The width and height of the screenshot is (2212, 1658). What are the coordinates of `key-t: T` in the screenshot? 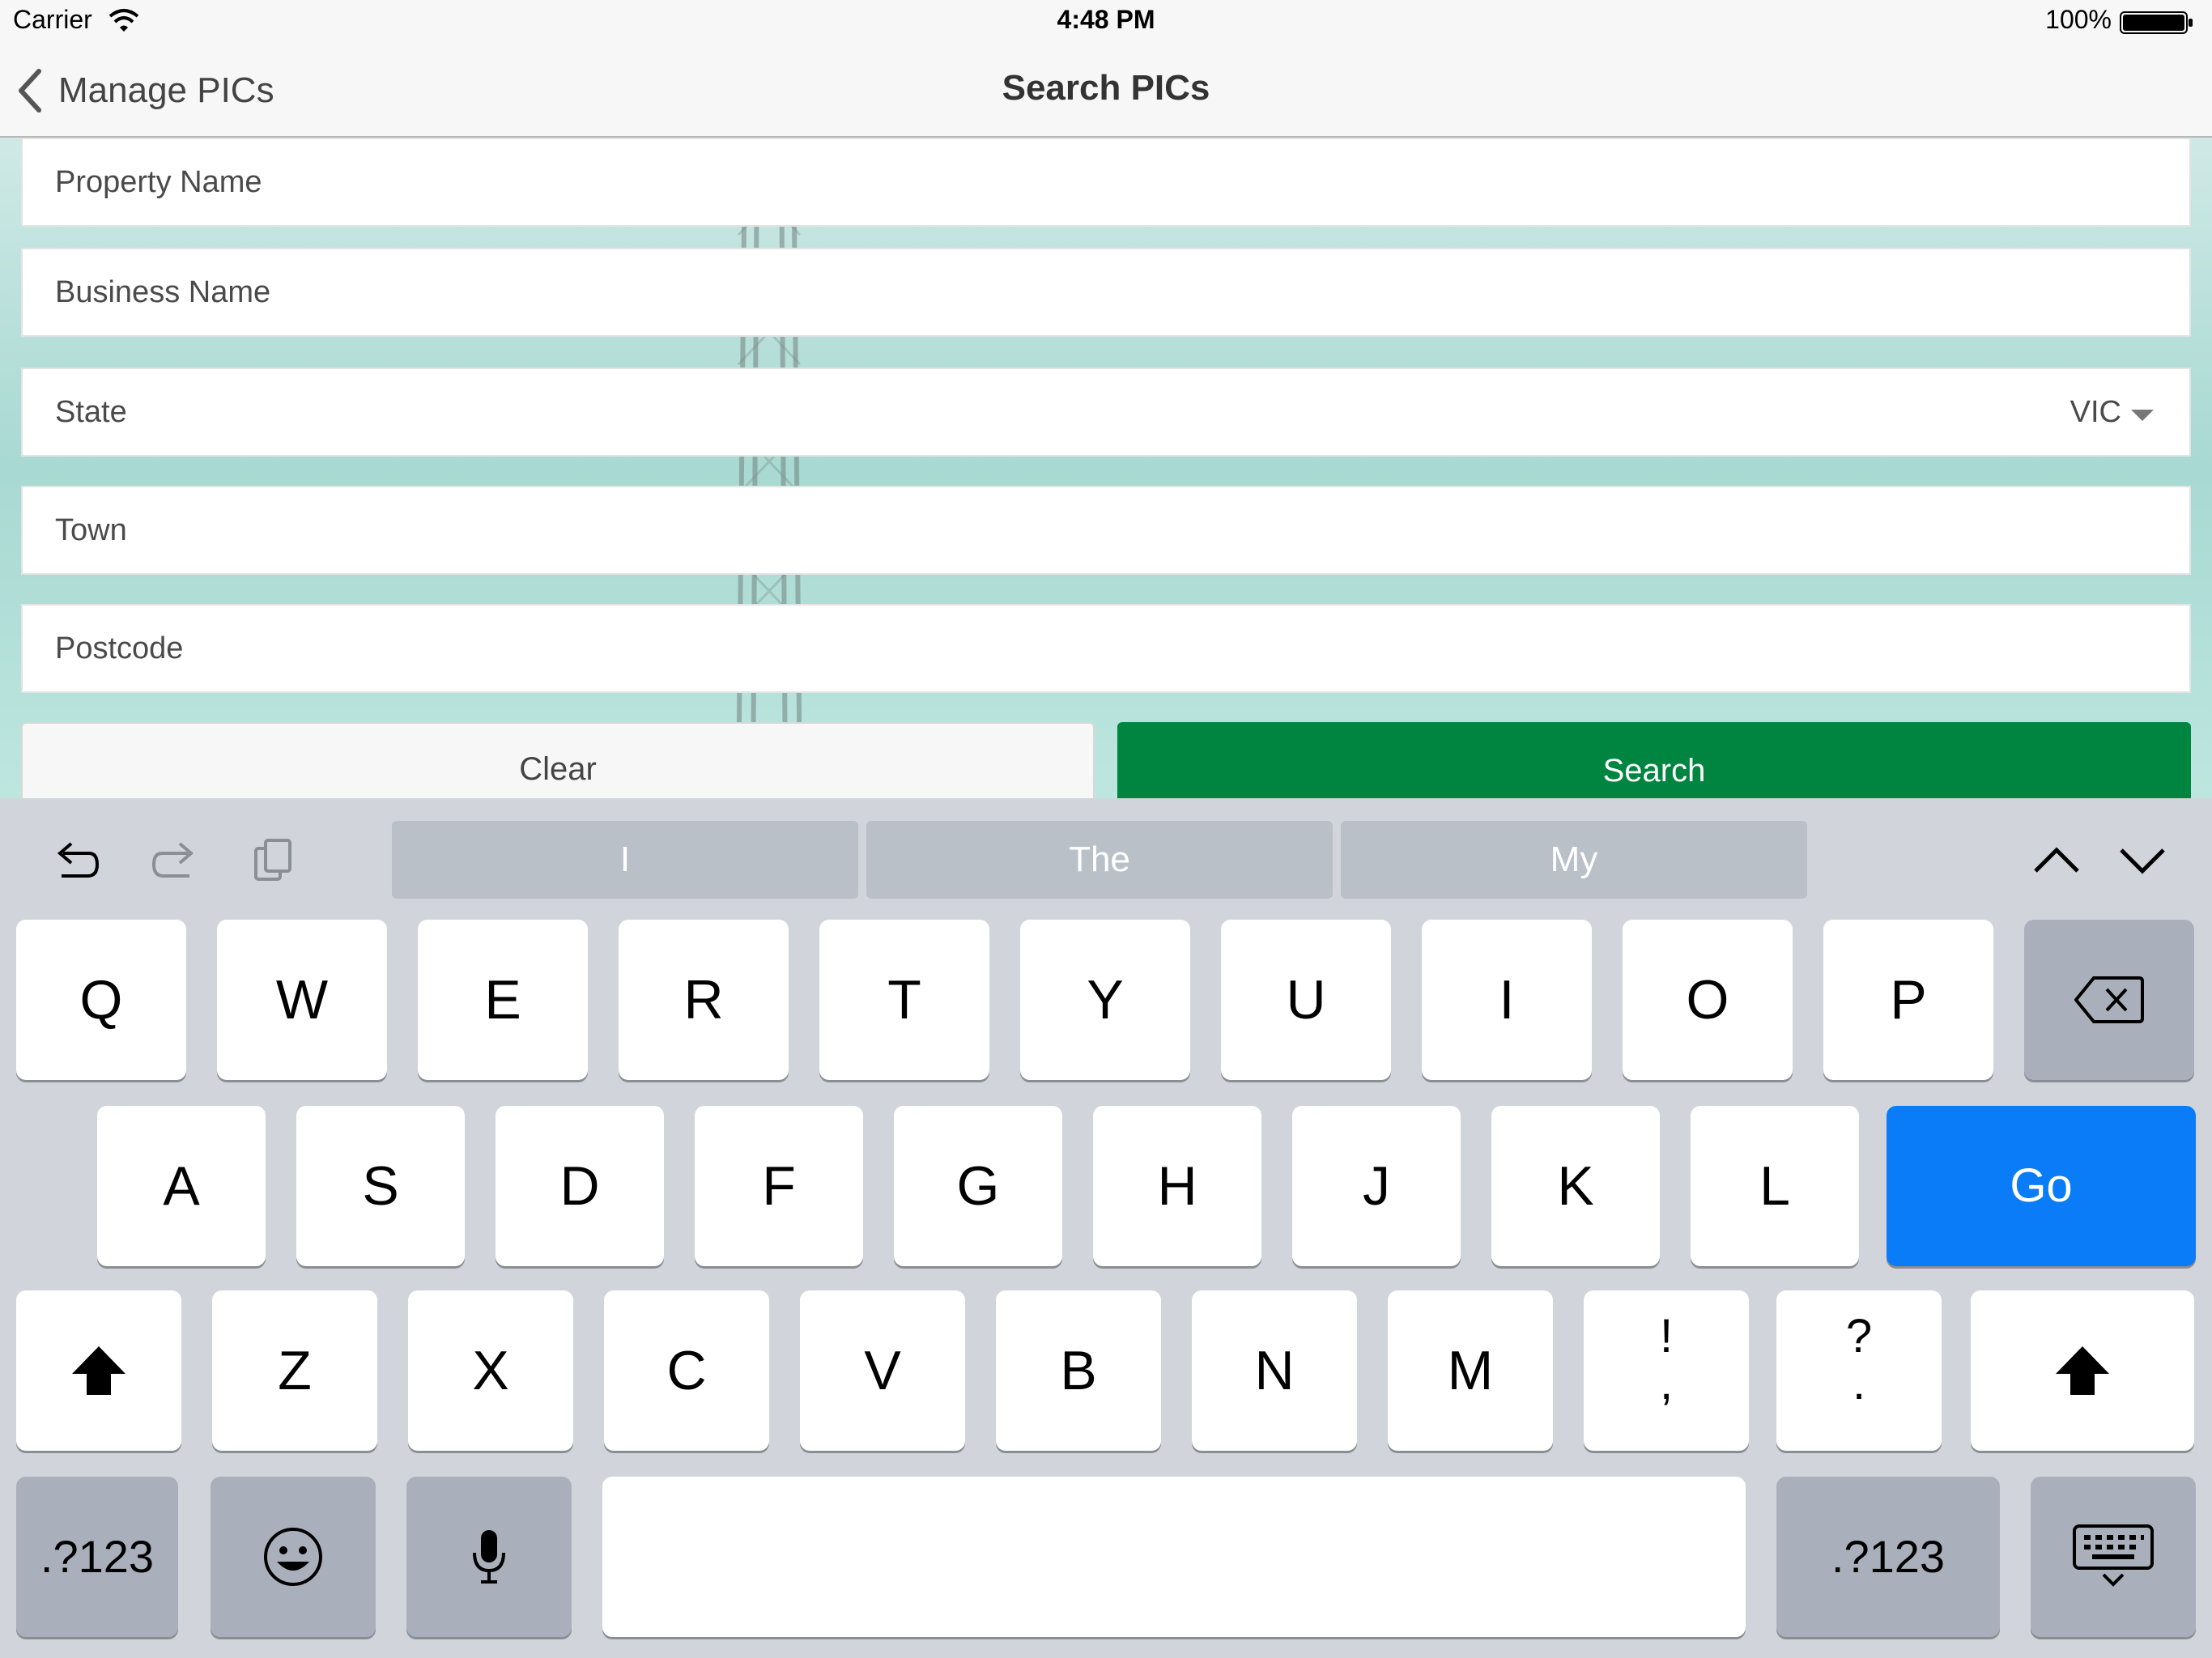 It's located at (904, 1000).